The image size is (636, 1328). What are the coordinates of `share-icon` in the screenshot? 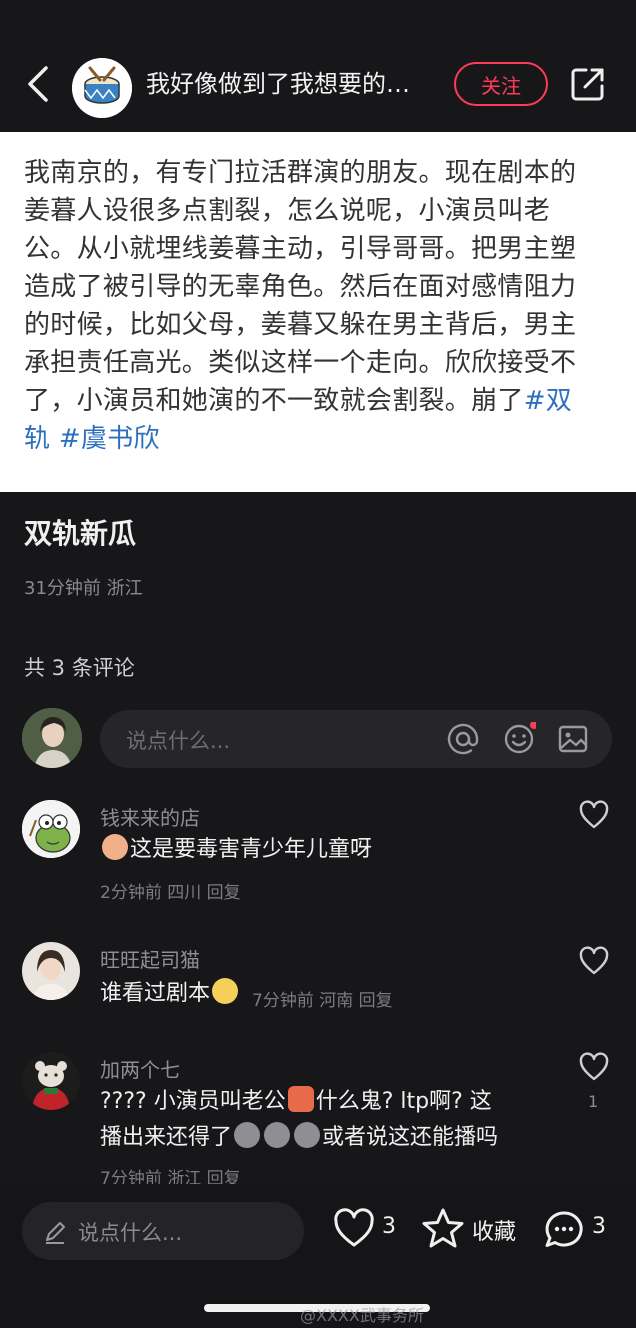 It's located at (588, 84).